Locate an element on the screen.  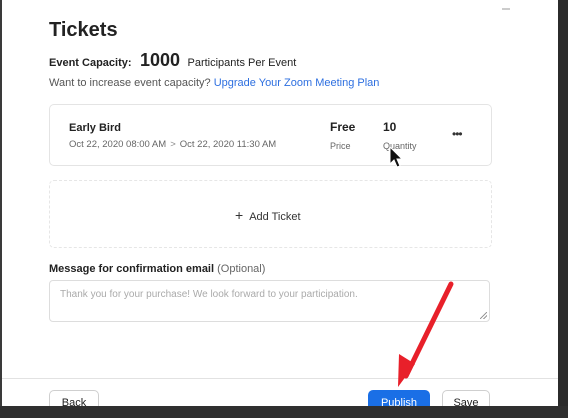
ticket-quantity: 10 is located at coordinates (390, 127).